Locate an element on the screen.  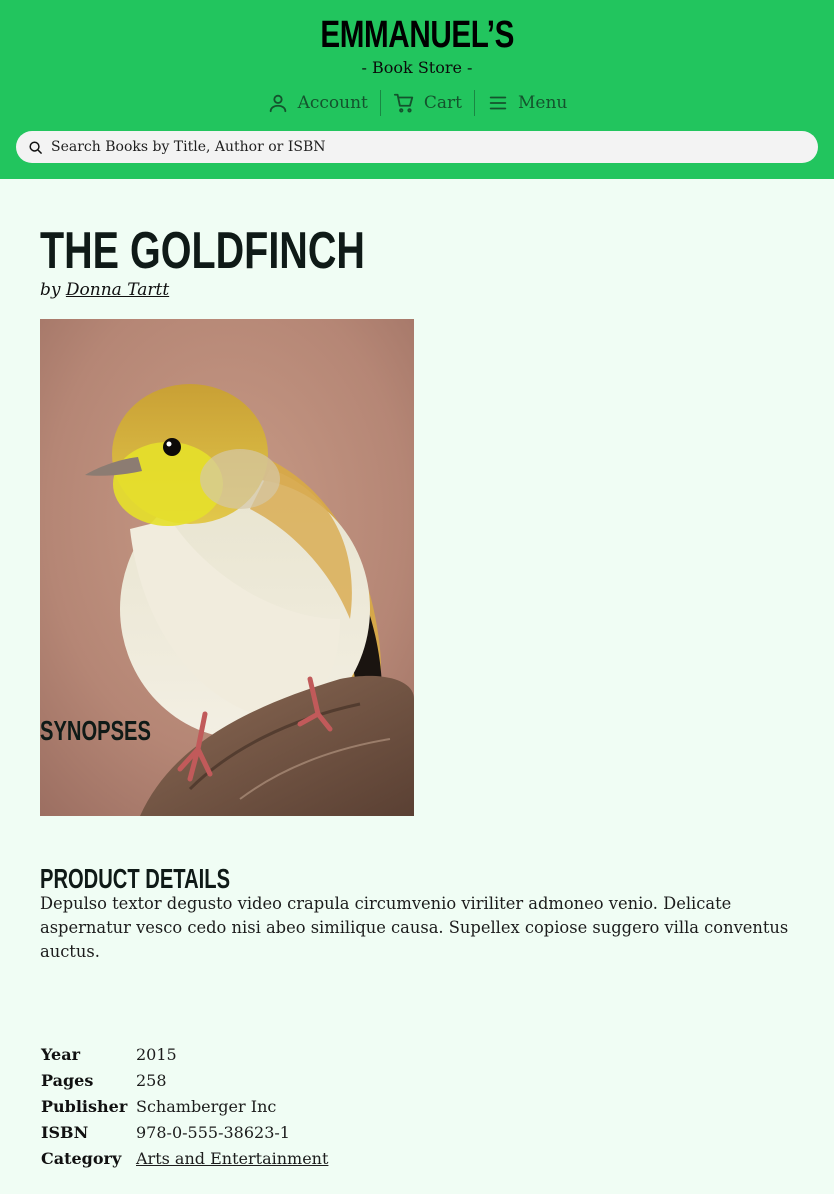
top-nav: Account Cart Menu is located at coordinates (417, 103).